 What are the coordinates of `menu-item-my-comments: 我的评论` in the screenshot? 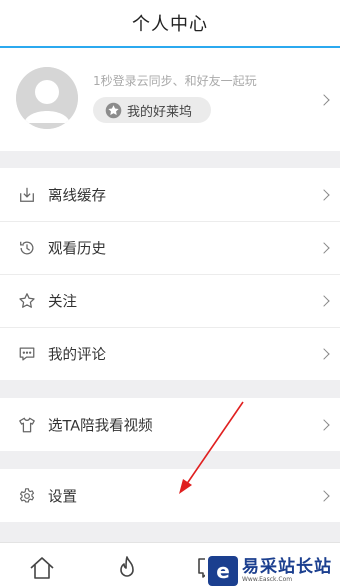 It's located at (170, 353).